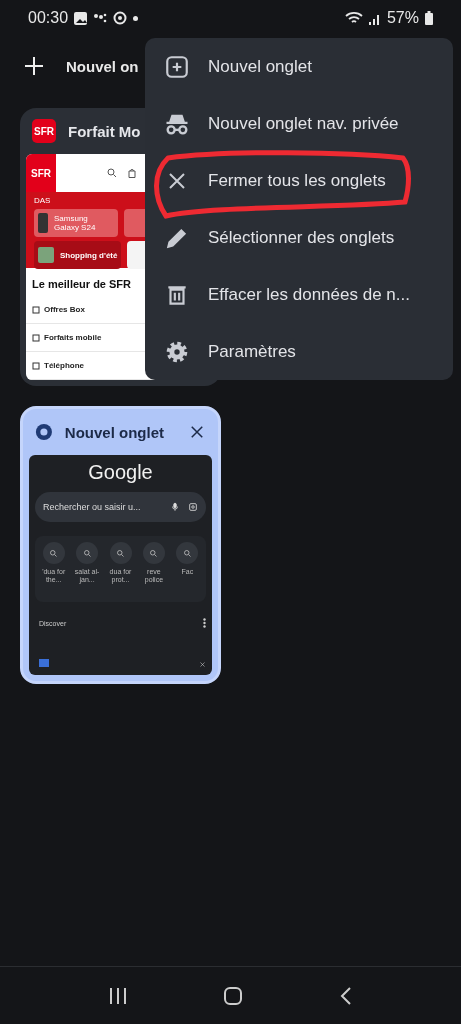  What do you see at coordinates (73, 337) in the screenshot?
I see `category-link: Forfaits mobile` at bounding box center [73, 337].